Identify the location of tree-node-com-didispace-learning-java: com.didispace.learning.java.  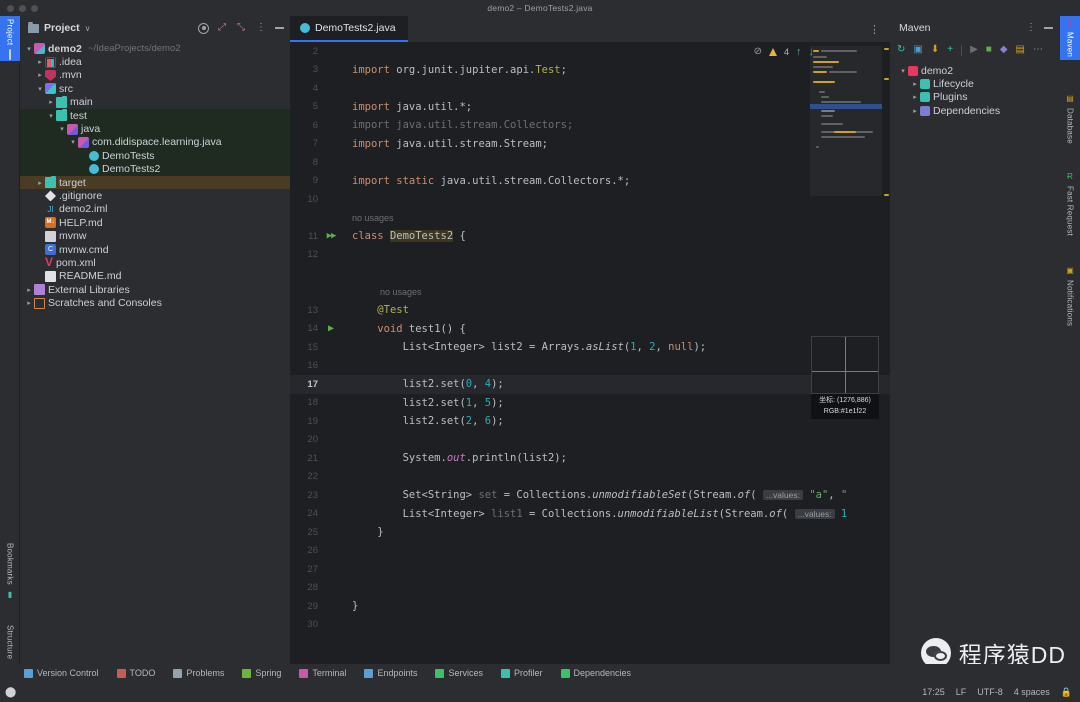
(155, 142).